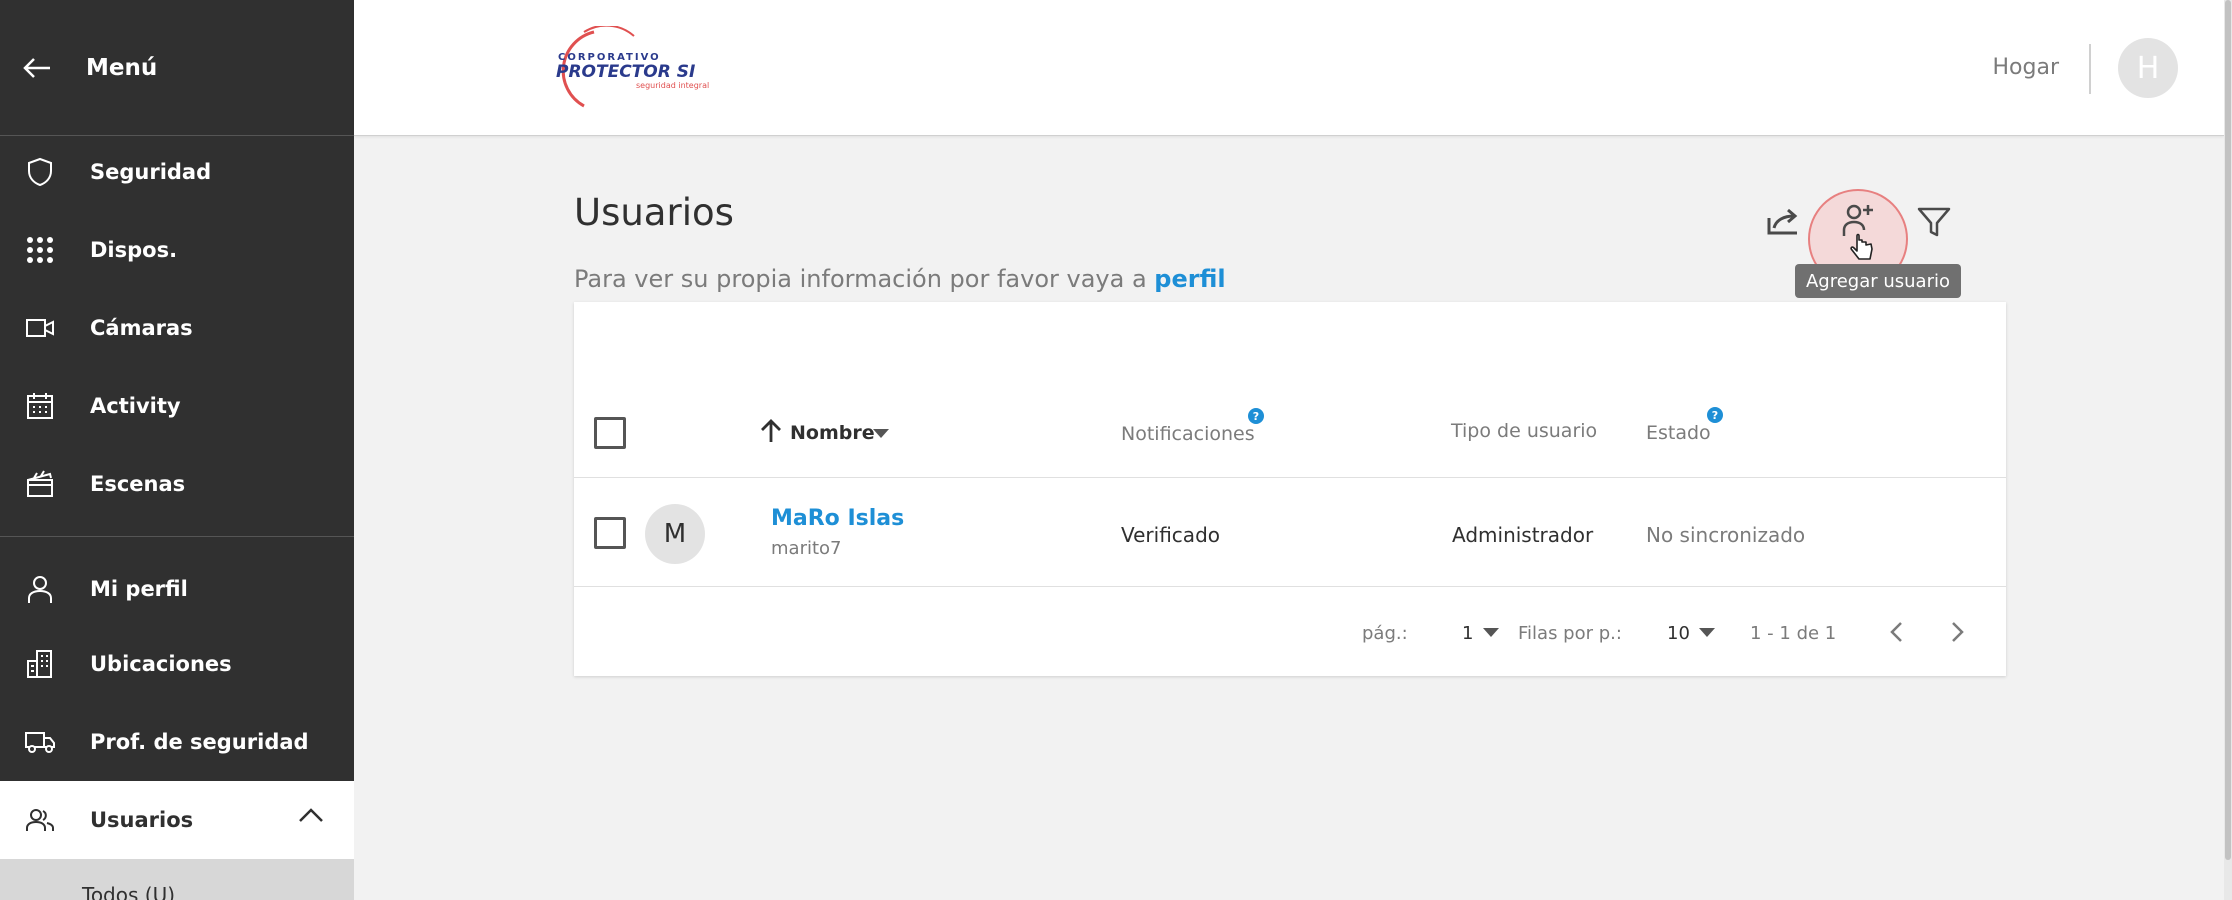 The image size is (2232, 900). Describe the element at coordinates (2228, 430) in the screenshot. I see `scrollbar-thumb` at that location.